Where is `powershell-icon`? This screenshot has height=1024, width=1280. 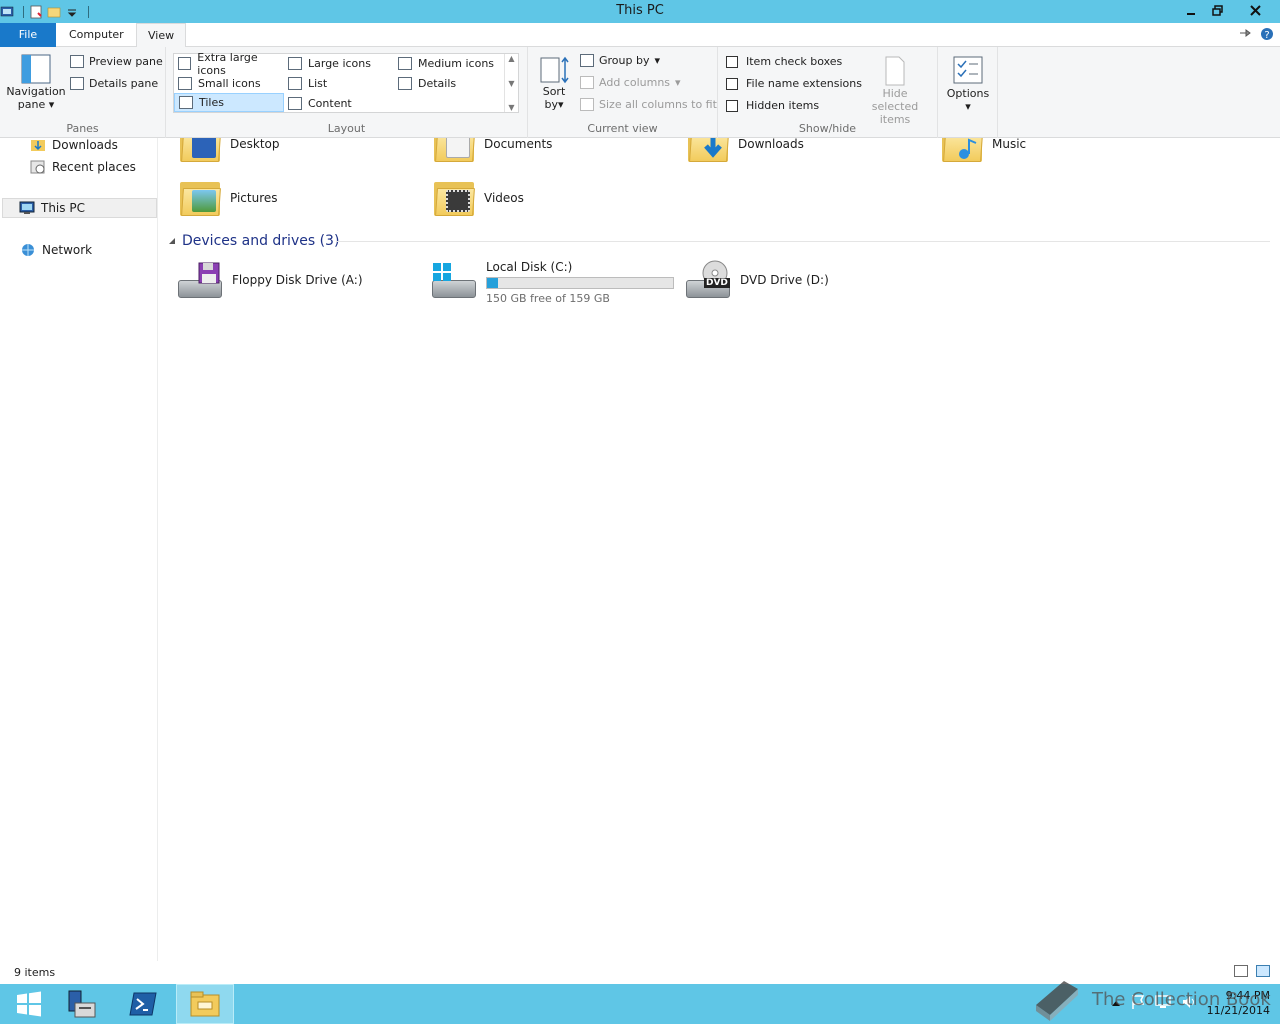 powershell-icon is located at coordinates (143, 1004).